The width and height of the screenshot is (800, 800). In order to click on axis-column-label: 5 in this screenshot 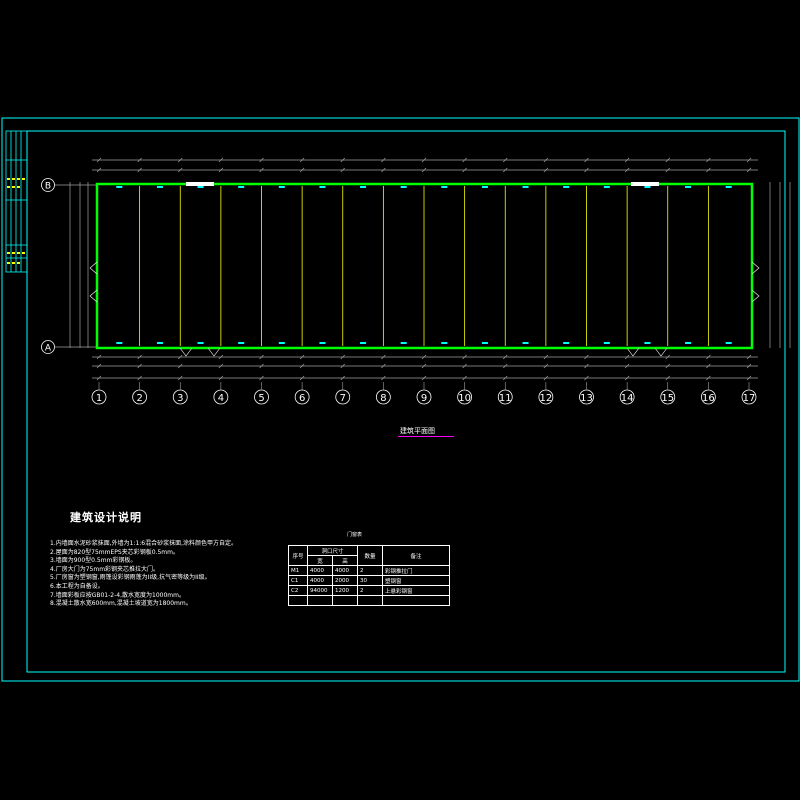, I will do `click(261, 398)`.